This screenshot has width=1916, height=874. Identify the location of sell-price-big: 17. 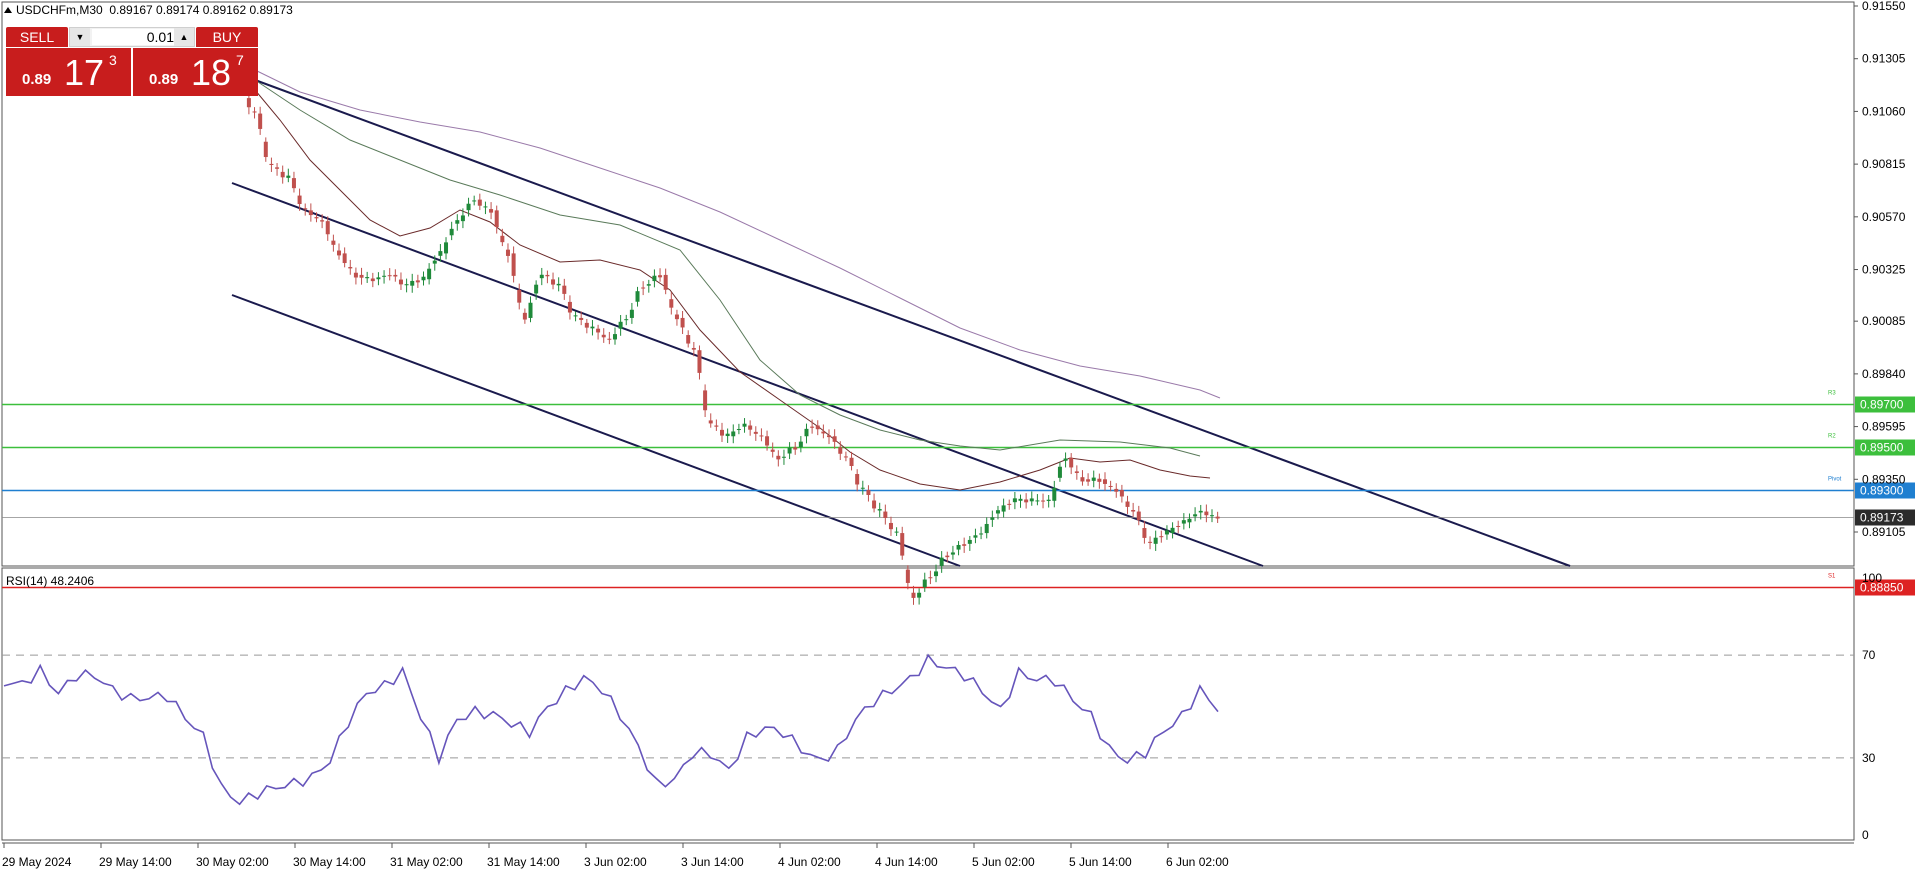
(84, 72).